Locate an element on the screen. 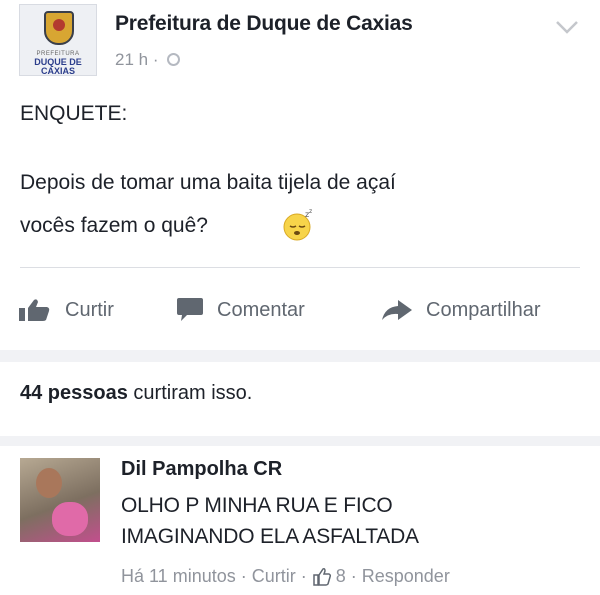  likes-suffix: curtiram isso. is located at coordinates (193, 393).